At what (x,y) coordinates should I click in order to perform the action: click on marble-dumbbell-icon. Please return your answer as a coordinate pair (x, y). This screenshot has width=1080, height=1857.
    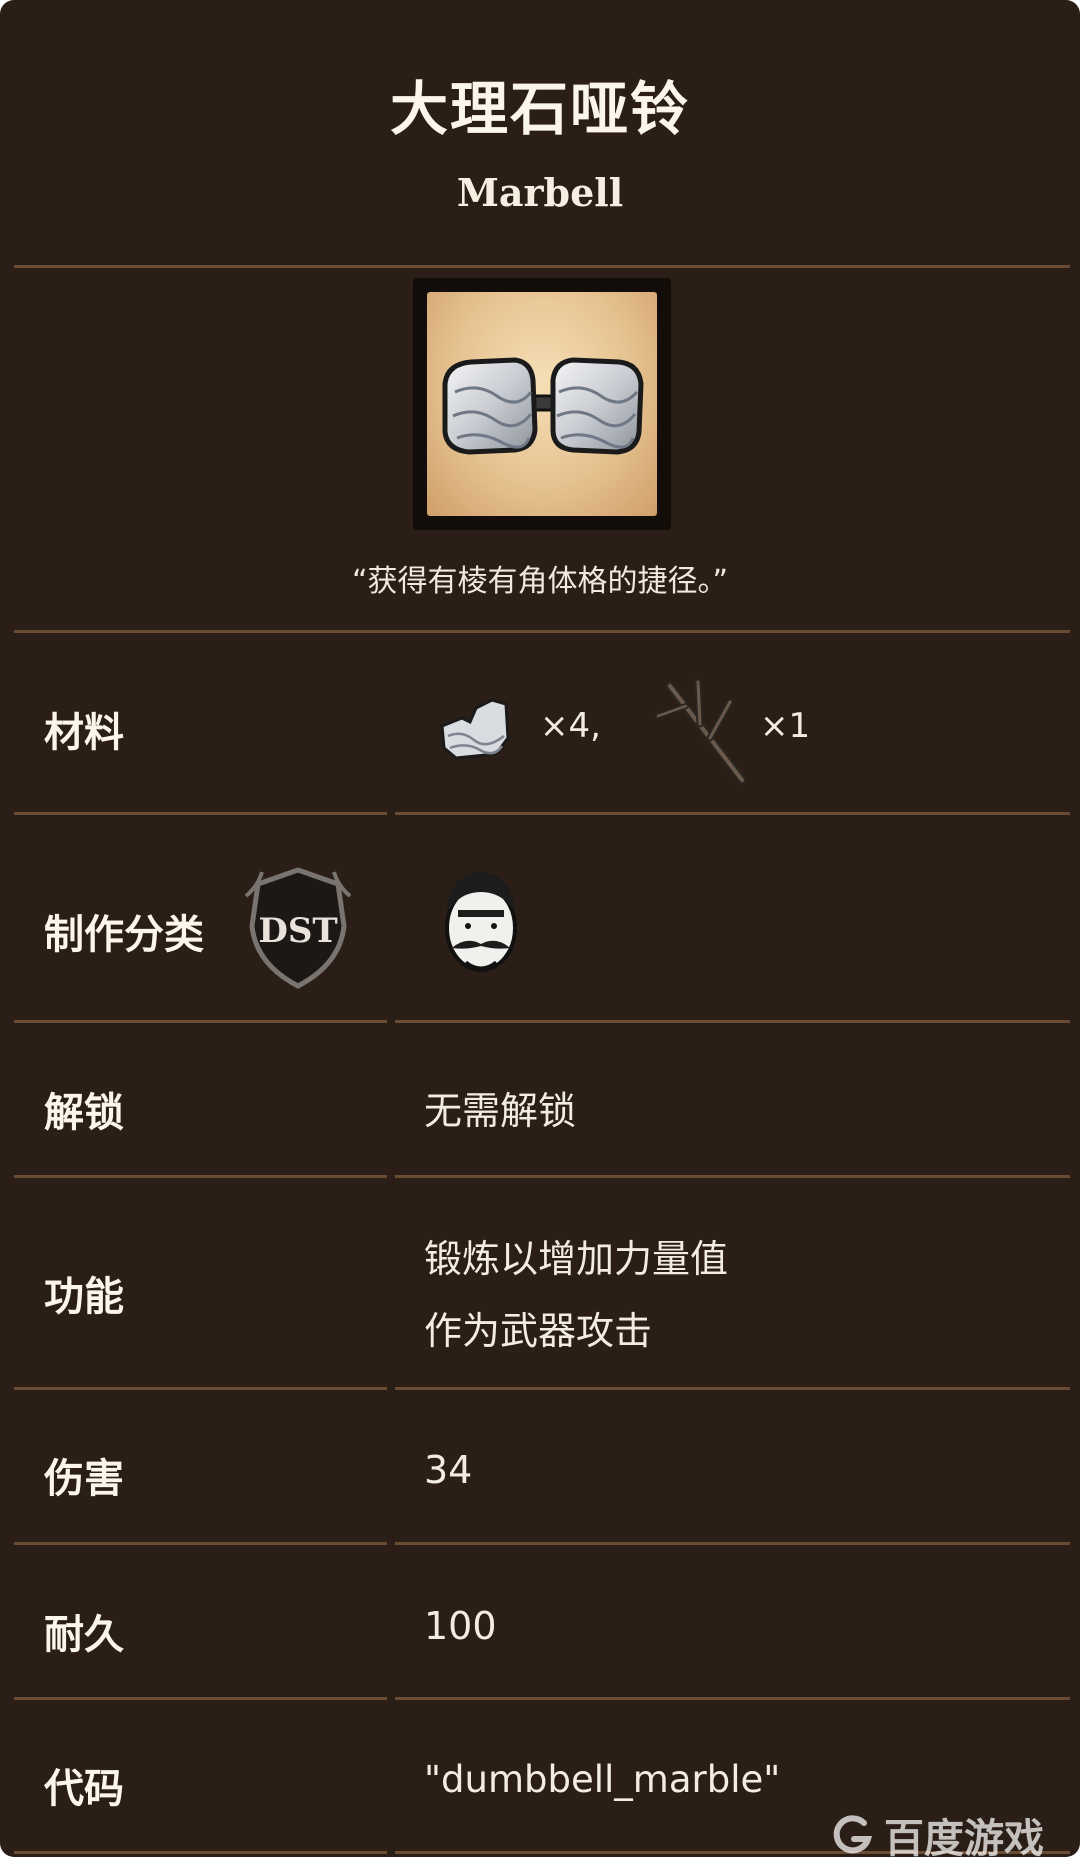
    Looking at the image, I should click on (542, 404).